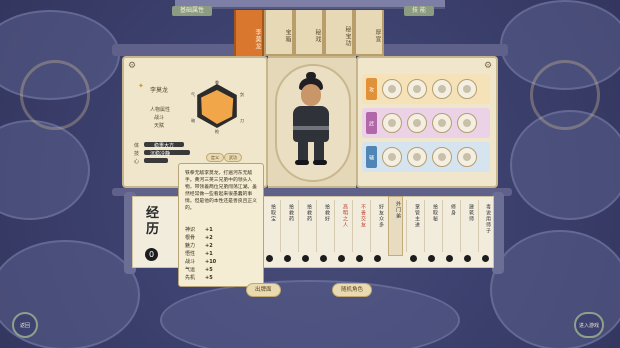 Image resolution: width=620 pixels, height=348 pixels. What do you see at coordinates (192, 11) in the screenshot?
I see `panel-title: 基础属性` at bounding box center [192, 11].